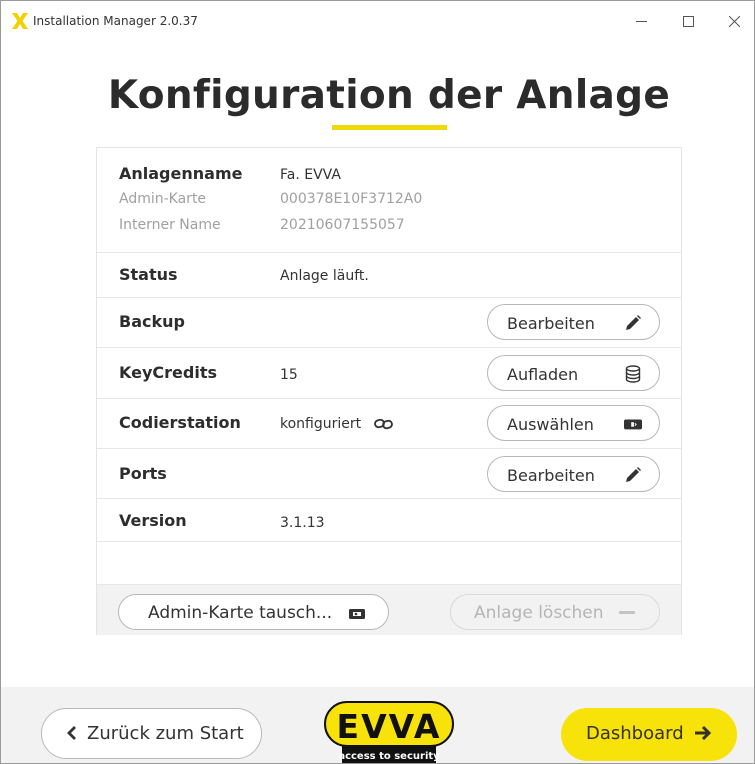  I want to click on minus-icon, so click(627, 612).